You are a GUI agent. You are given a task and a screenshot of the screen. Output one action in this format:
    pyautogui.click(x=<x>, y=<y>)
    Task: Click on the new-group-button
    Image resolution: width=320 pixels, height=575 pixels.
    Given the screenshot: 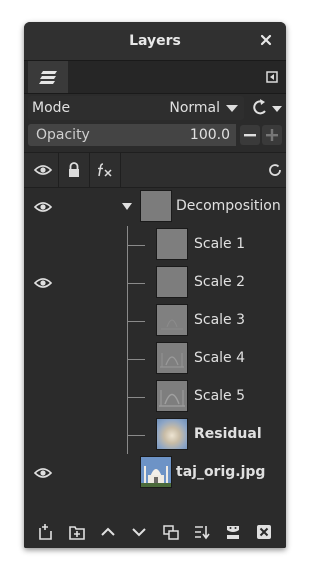 What is the action you would take?
    pyautogui.click(x=77, y=532)
    